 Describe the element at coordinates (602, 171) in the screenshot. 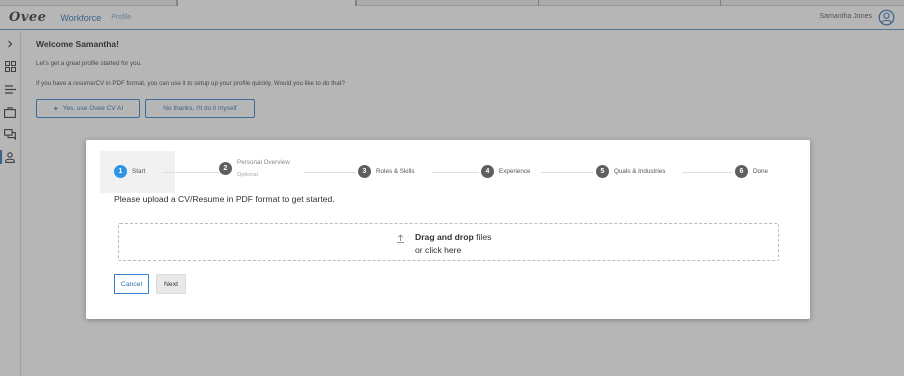

I see `step-number: 5` at that location.